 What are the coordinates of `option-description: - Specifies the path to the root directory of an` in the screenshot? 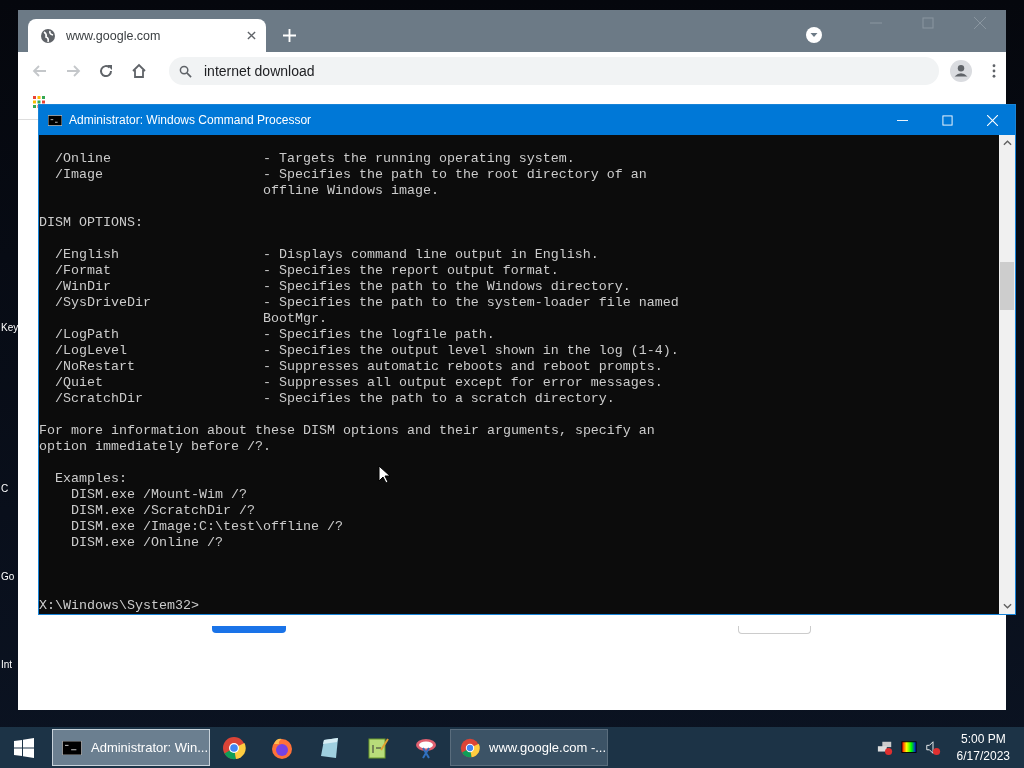 It's located at (454, 175).